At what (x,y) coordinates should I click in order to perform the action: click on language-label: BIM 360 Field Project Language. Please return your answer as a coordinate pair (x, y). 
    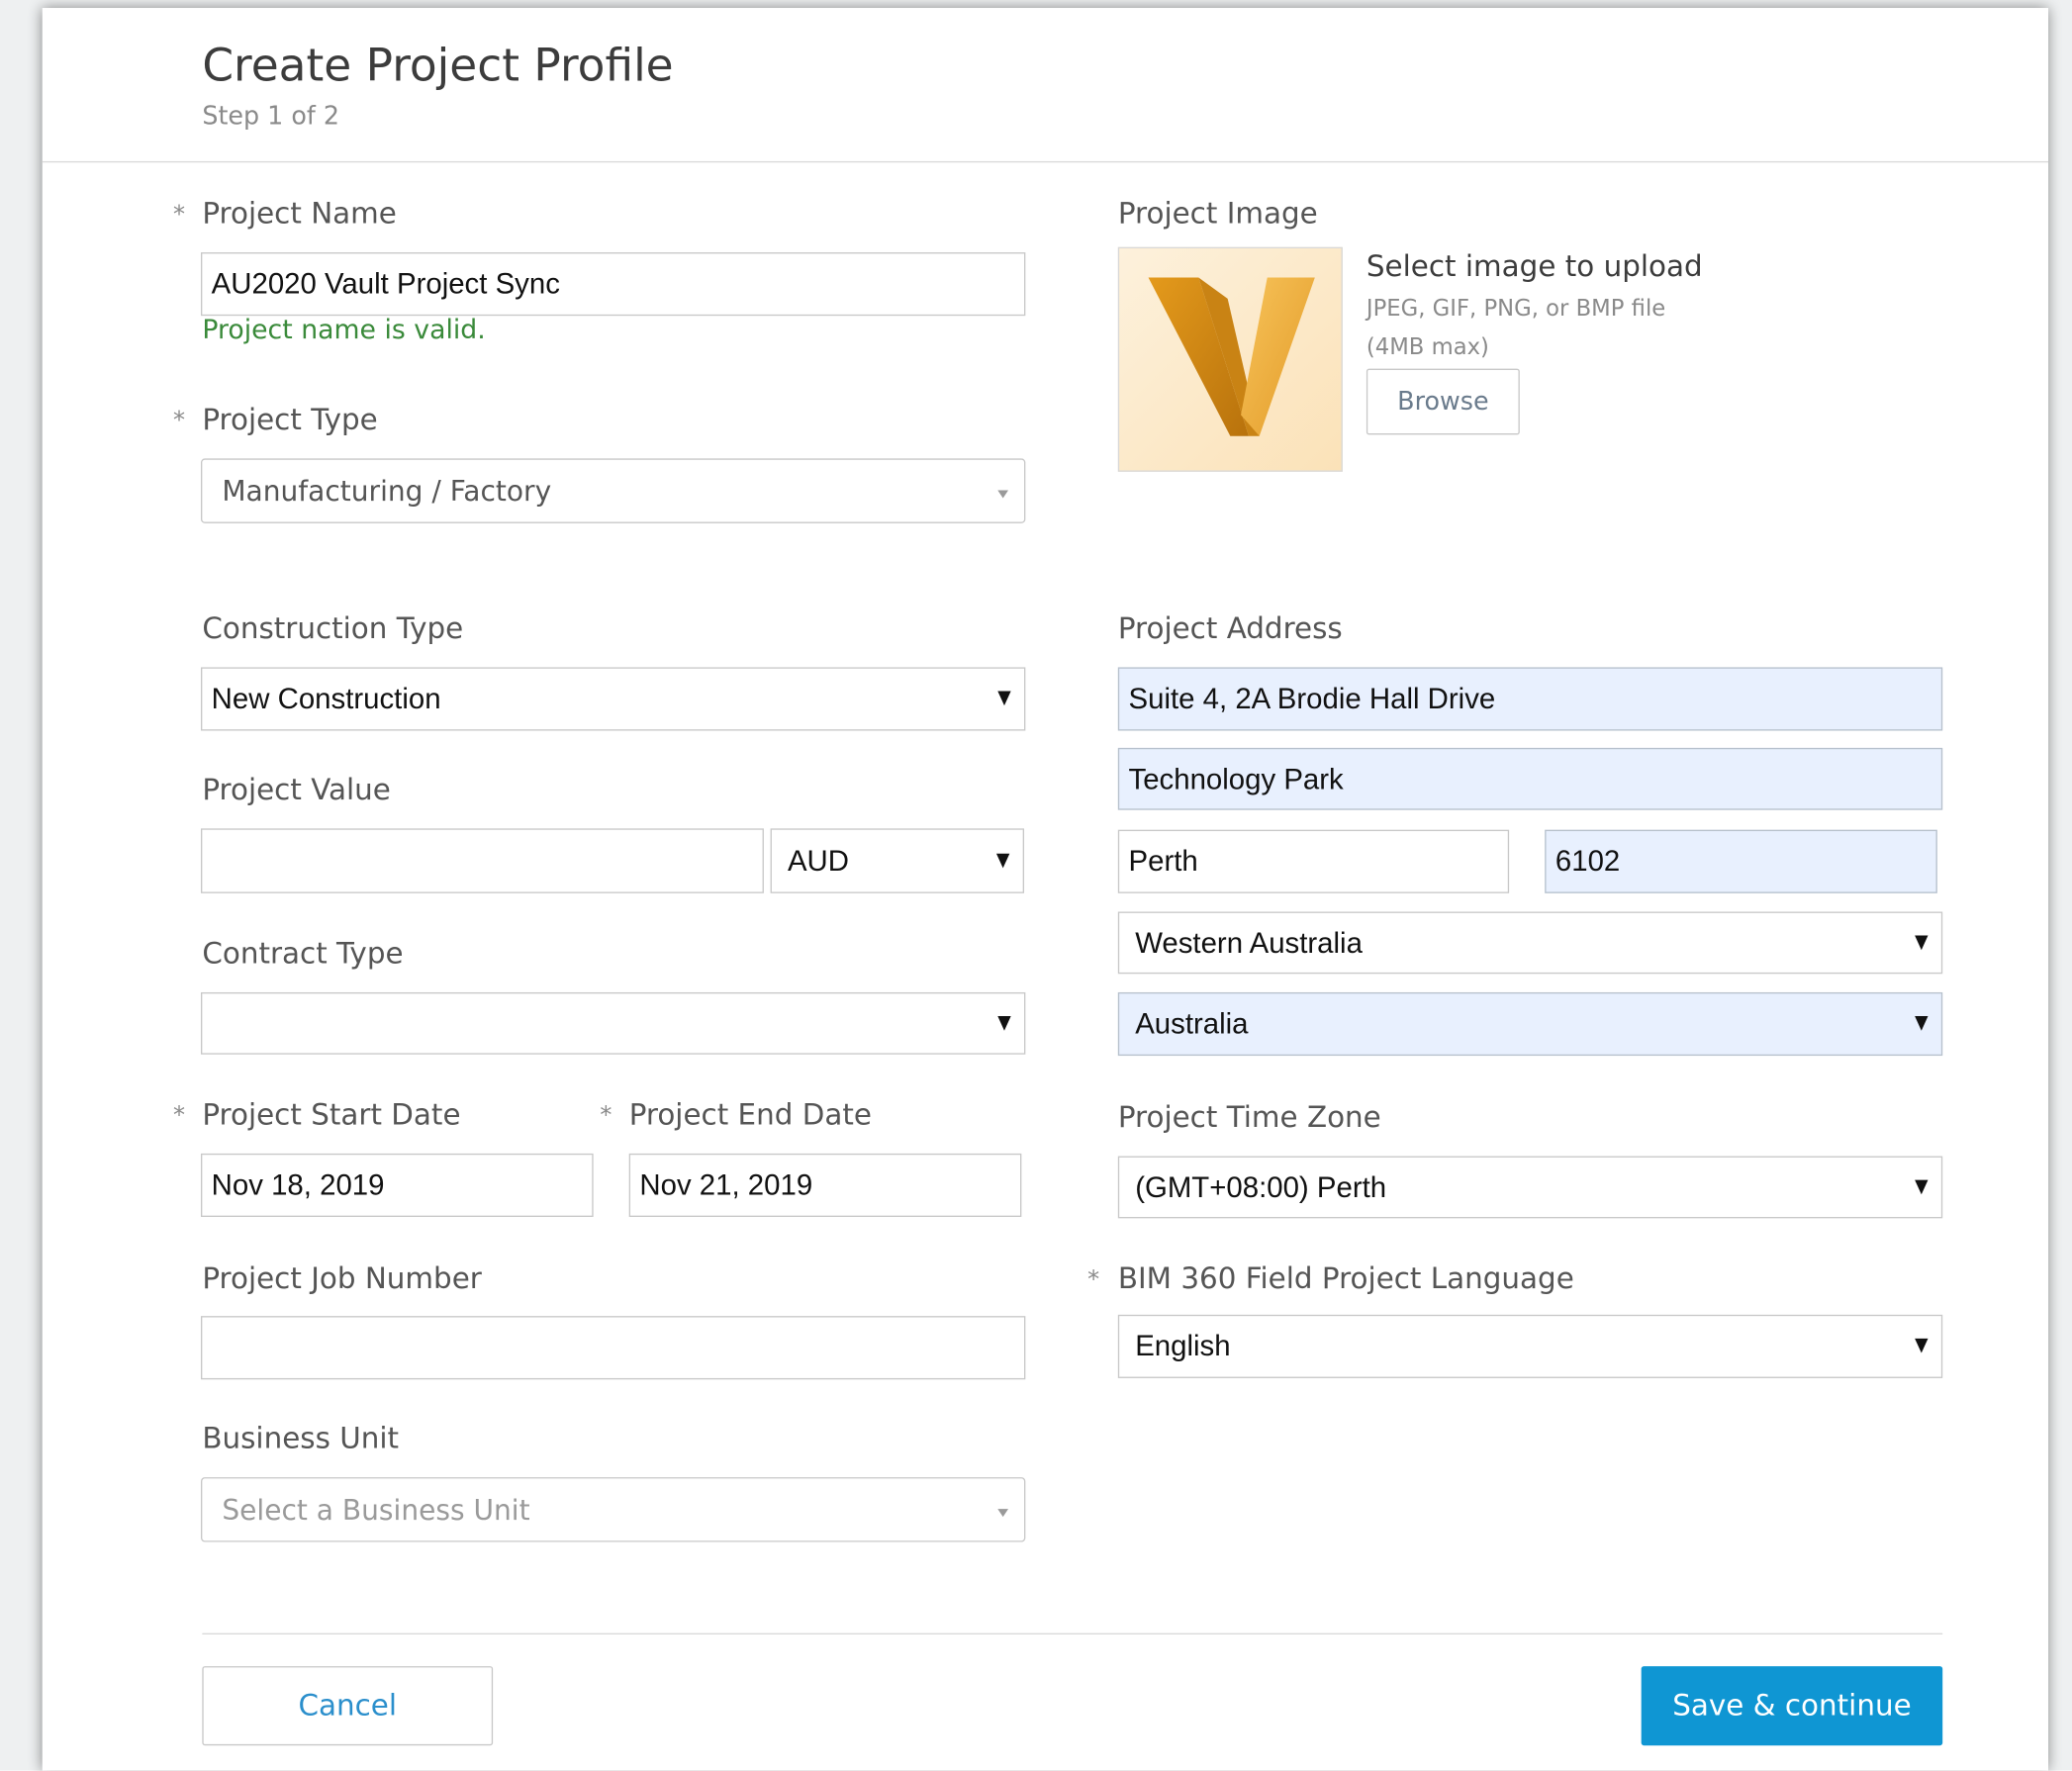
    Looking at the image, I should click on (1345, 1279).